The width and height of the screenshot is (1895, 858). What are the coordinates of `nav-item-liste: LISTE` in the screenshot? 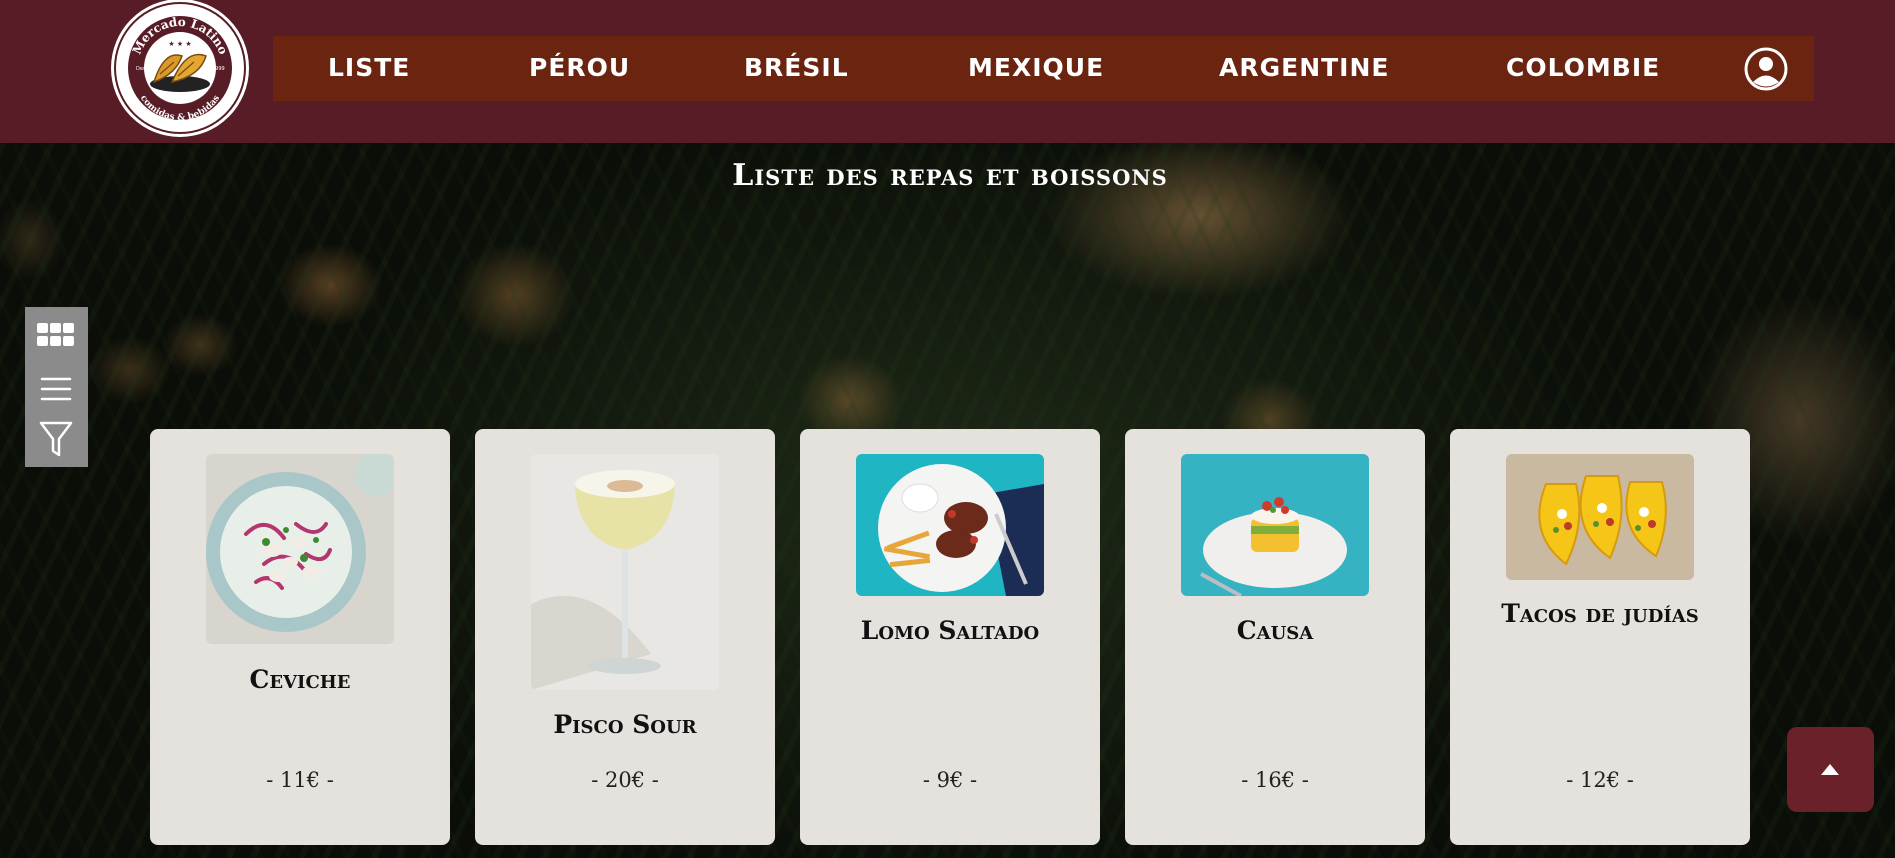 It's located at (369, 67).